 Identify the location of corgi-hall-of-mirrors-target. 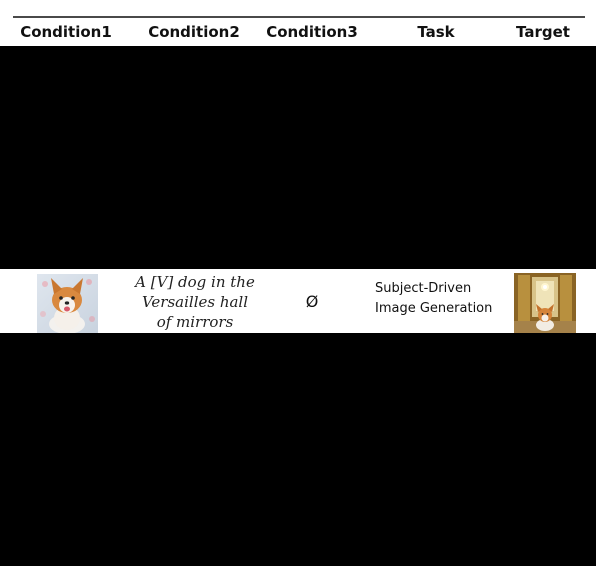
(545, 303).